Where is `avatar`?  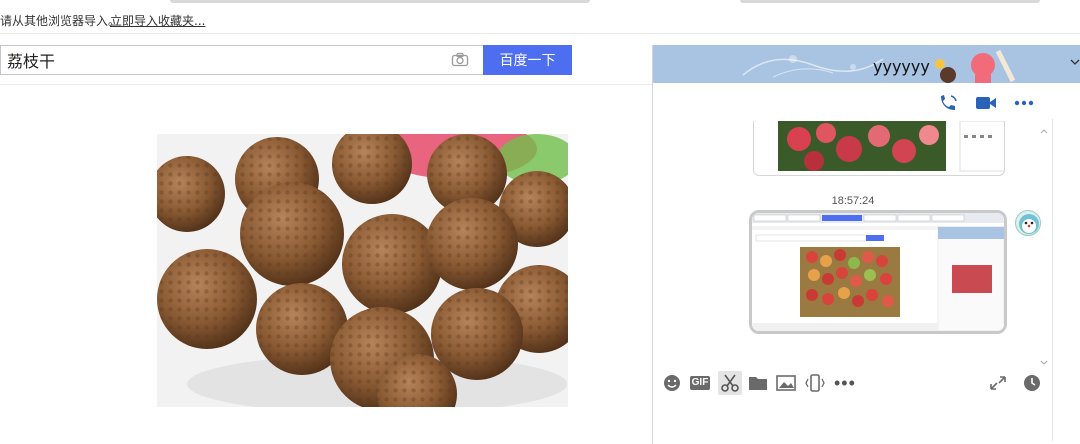
avatar is located at coordinates (1028, 223).